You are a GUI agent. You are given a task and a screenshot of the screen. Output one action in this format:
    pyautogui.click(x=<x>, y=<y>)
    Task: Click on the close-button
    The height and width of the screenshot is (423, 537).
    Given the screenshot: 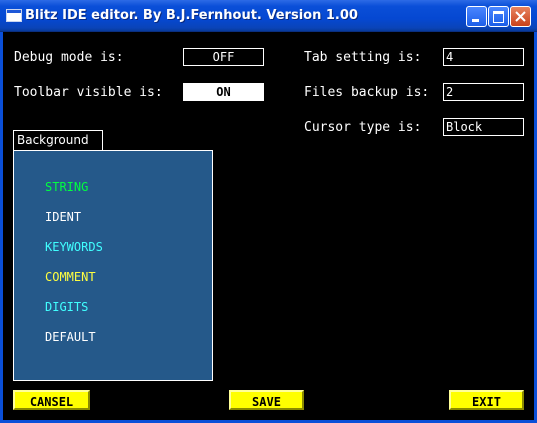 What is the action you would take?
    pyautogui.click(x=520, y=16)
    